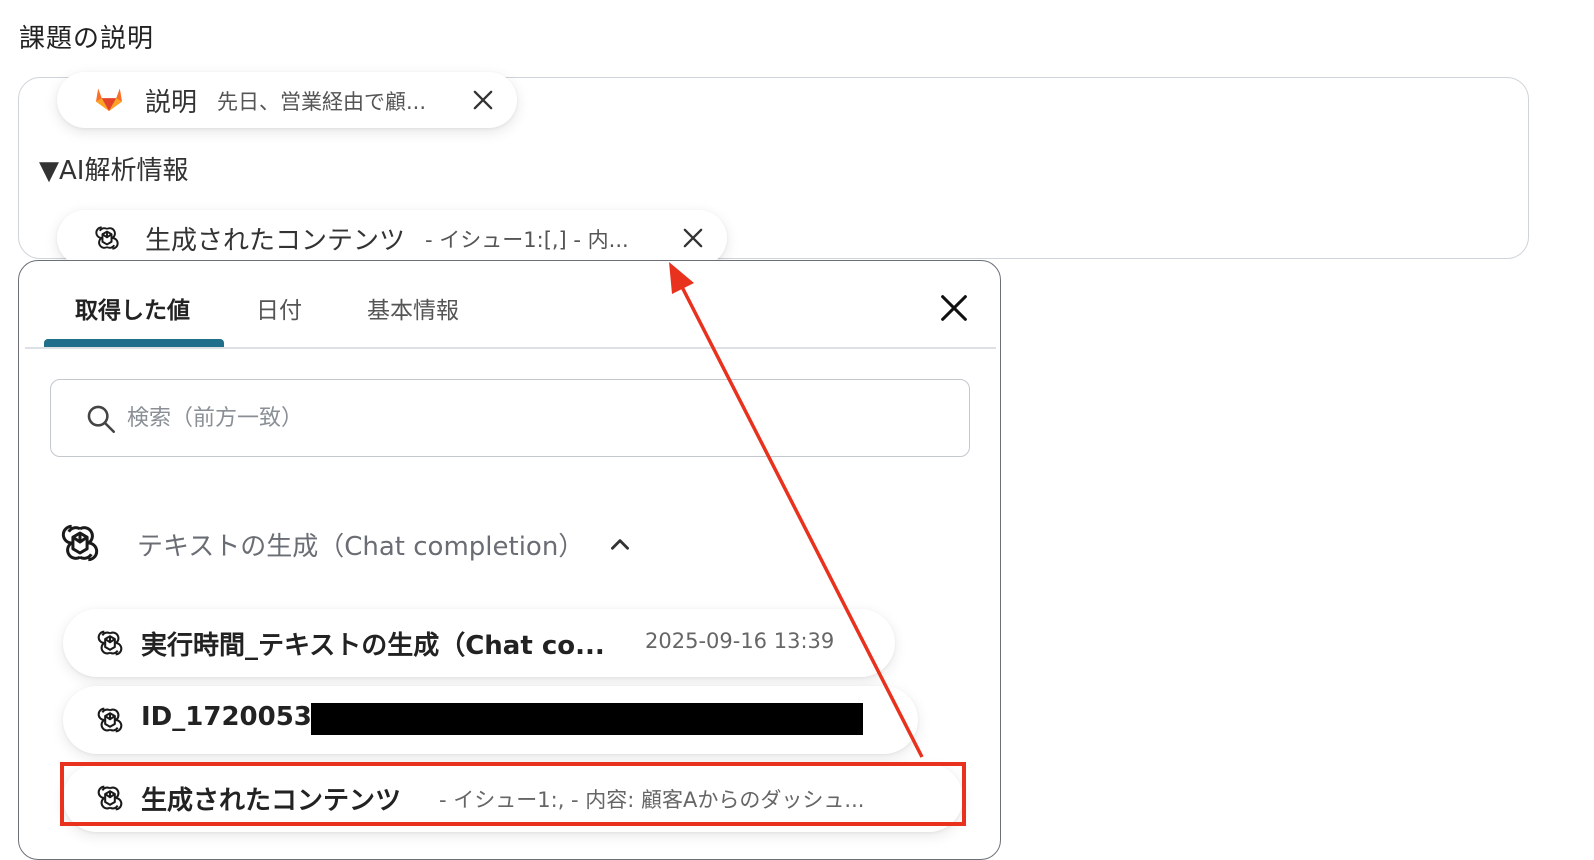  What do you see at coordinates (587, 719) in the screenshot?
I see `redaction-bar` at bounding box center [587, 719].